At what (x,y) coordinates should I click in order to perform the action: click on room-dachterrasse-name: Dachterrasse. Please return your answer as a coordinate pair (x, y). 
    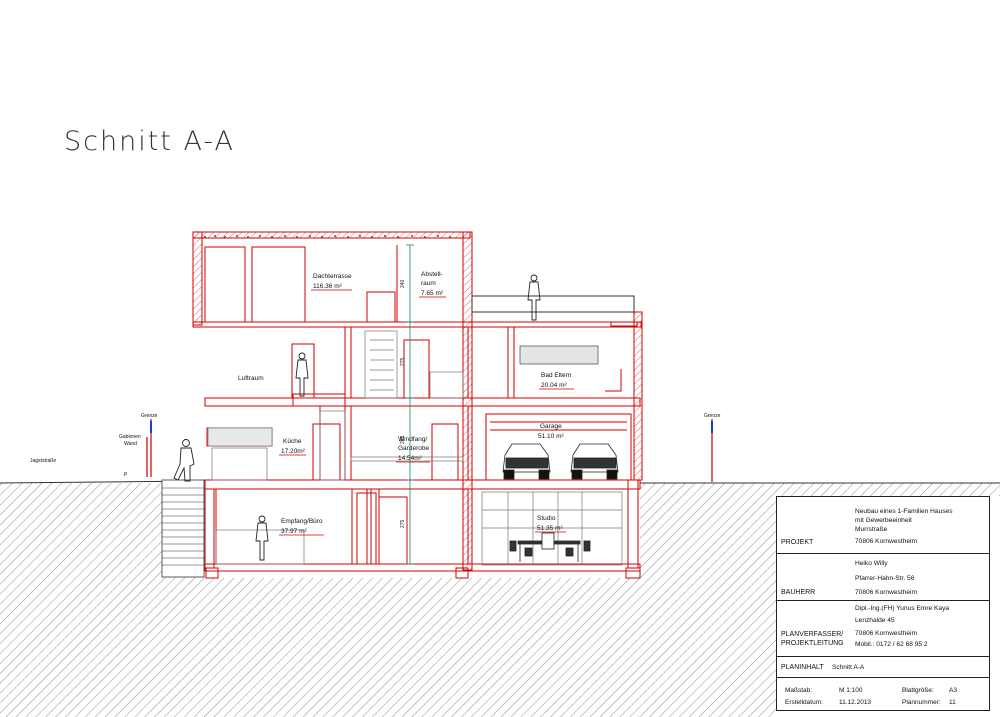
    Looking at the image, I should click on (332, 276).